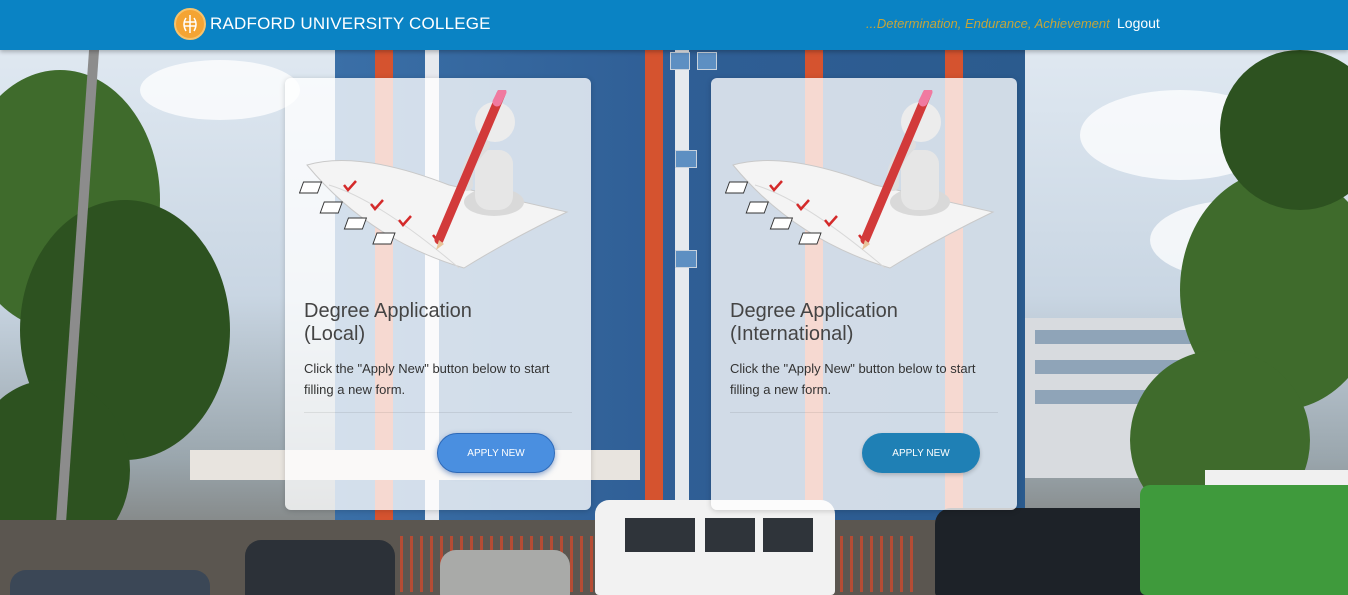  I want to click on card-title: Degree Application (Local), so click(388, 322).